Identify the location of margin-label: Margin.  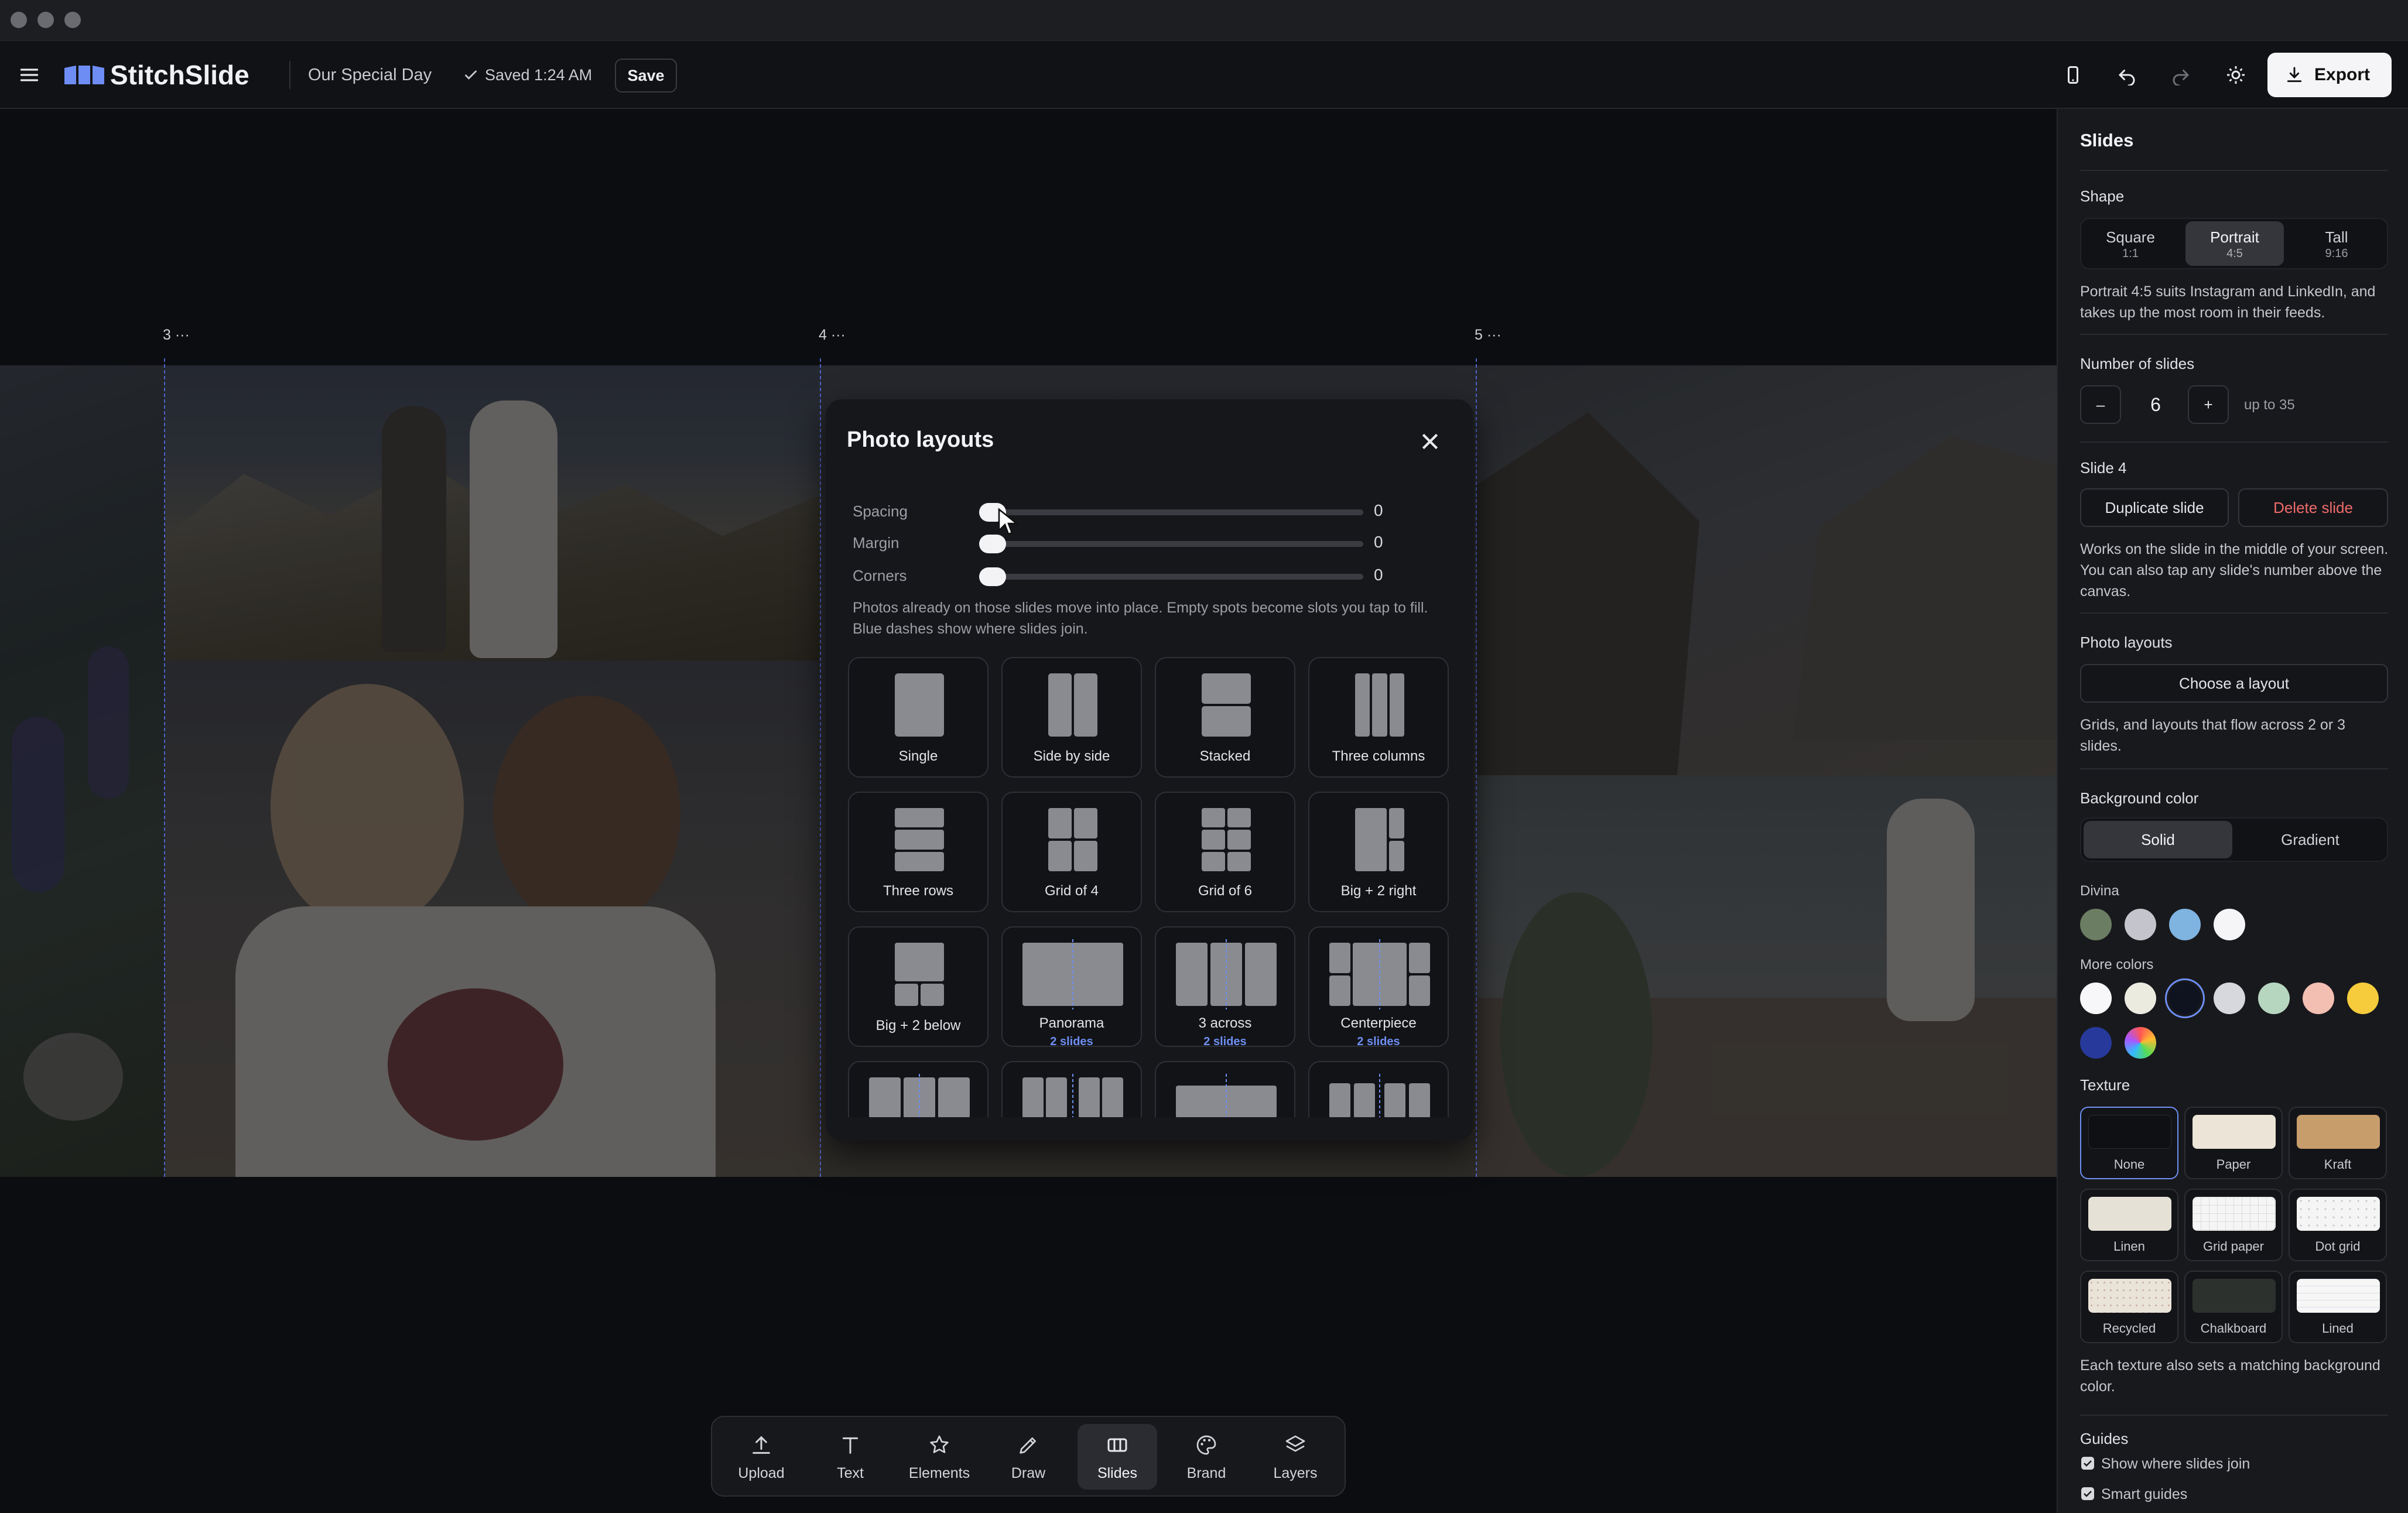
(876, 543).